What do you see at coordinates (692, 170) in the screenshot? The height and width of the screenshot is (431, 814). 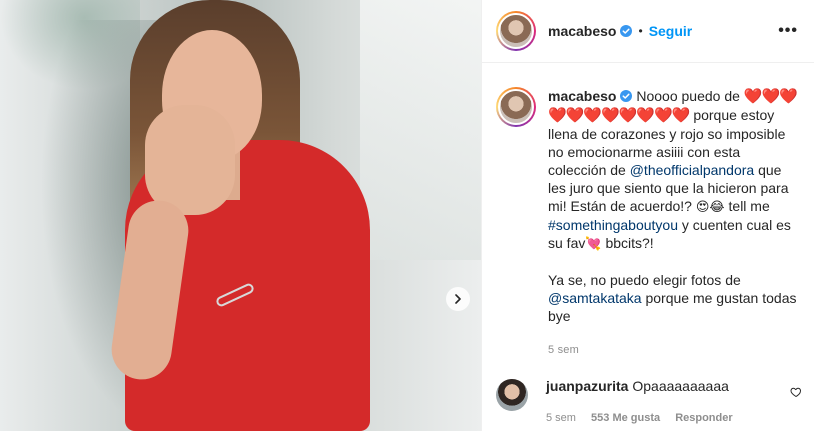 I see `mention-theofficialpandora: @theofficialpandora` at bounding box center [692, 170].